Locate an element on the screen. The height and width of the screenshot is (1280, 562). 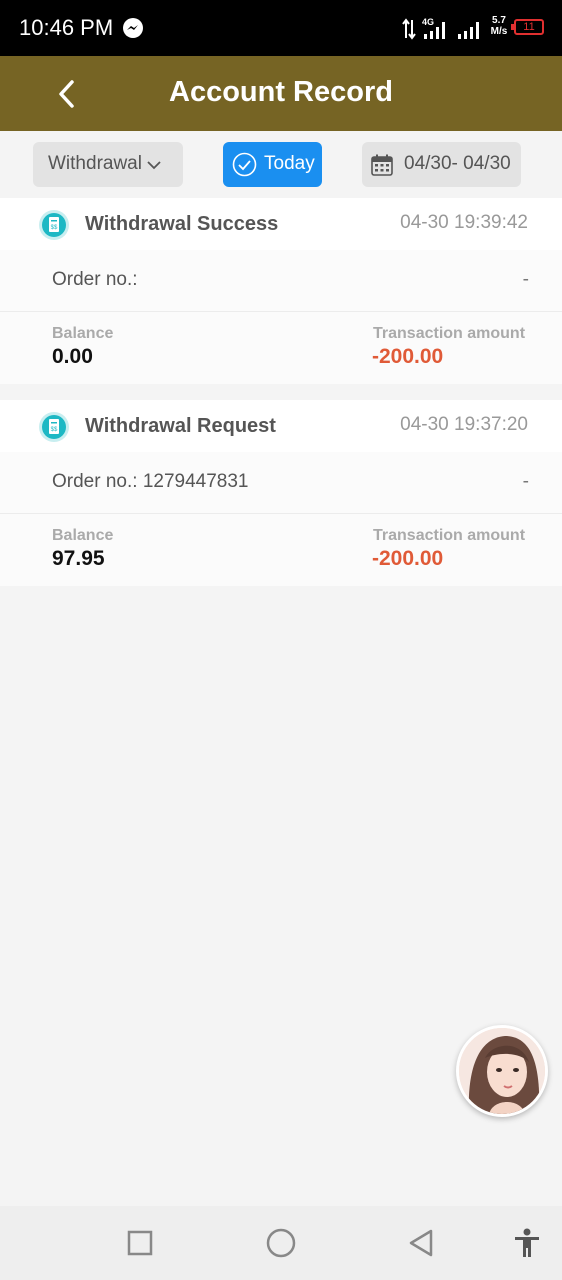
record-header: $$ Withdrawal Success 04-30 19:39:42 is located at coordinates (281, 224).